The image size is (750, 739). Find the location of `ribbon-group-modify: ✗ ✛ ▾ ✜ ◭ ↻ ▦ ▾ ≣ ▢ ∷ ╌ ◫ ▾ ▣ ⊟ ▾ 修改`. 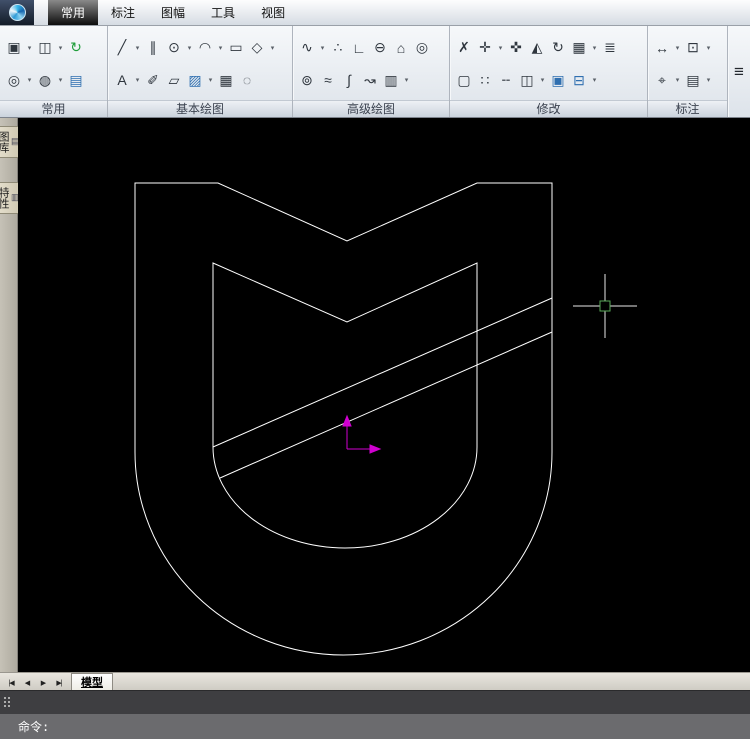

ribbon-group-modify: ✗ ✛ ▾ ✜ ◭ ↻ ▦ ▾ ≣ ▢ ∷ ╌ ◫ ▾ ▣ ⊟ ▾ 修改 is located at coordinates (549, 71).